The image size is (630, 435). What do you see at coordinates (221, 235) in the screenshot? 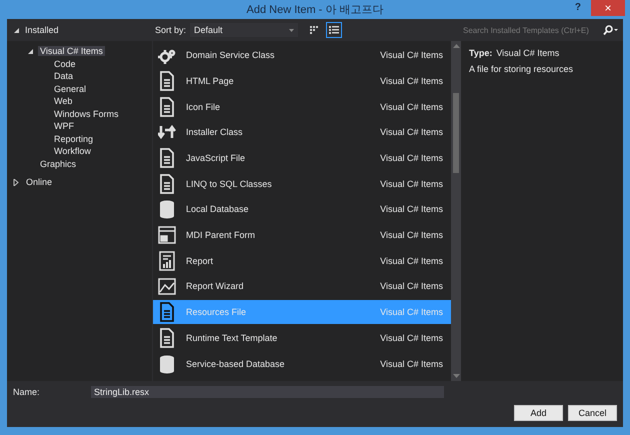
I see `template-name: MDI Parent Form` at bounding box center [221, 235].